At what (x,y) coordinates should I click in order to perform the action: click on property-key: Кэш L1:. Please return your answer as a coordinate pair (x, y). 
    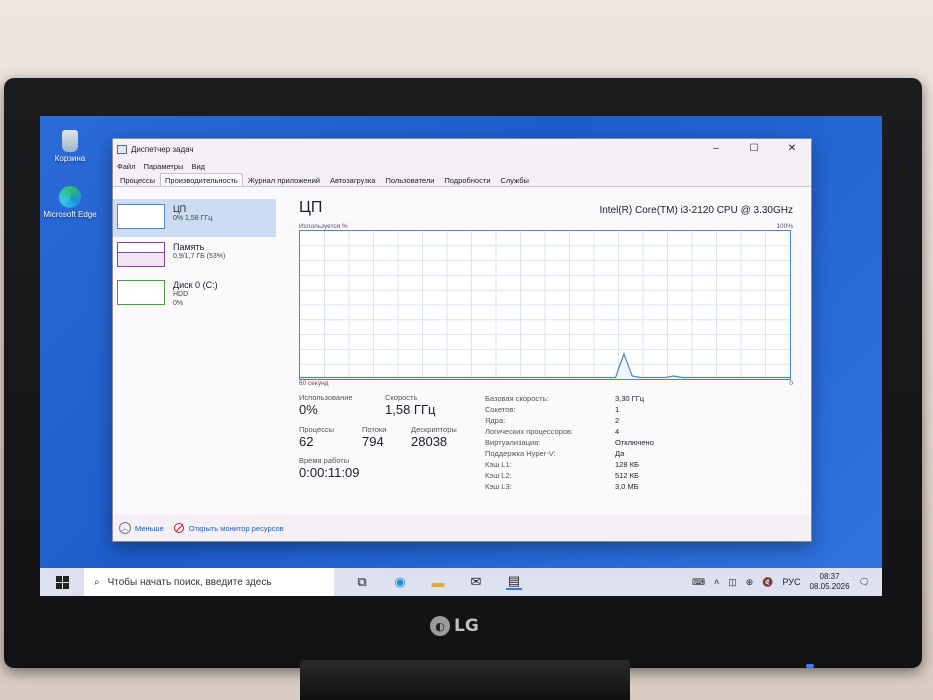
    Looking at the image, I should click on (498, 464).